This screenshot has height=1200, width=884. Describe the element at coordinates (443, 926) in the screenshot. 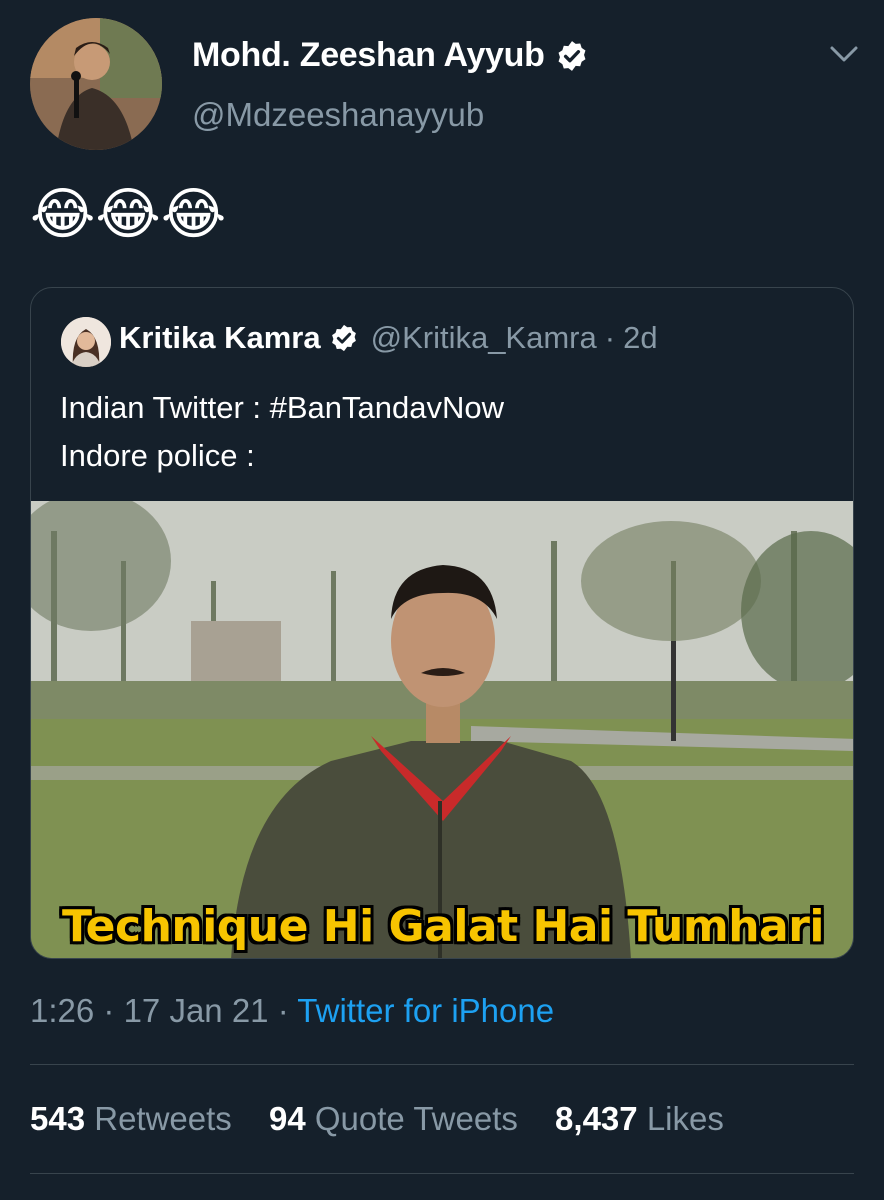

I see `image-caption: Technique Hi Galat Hai Tumhari` at that location.